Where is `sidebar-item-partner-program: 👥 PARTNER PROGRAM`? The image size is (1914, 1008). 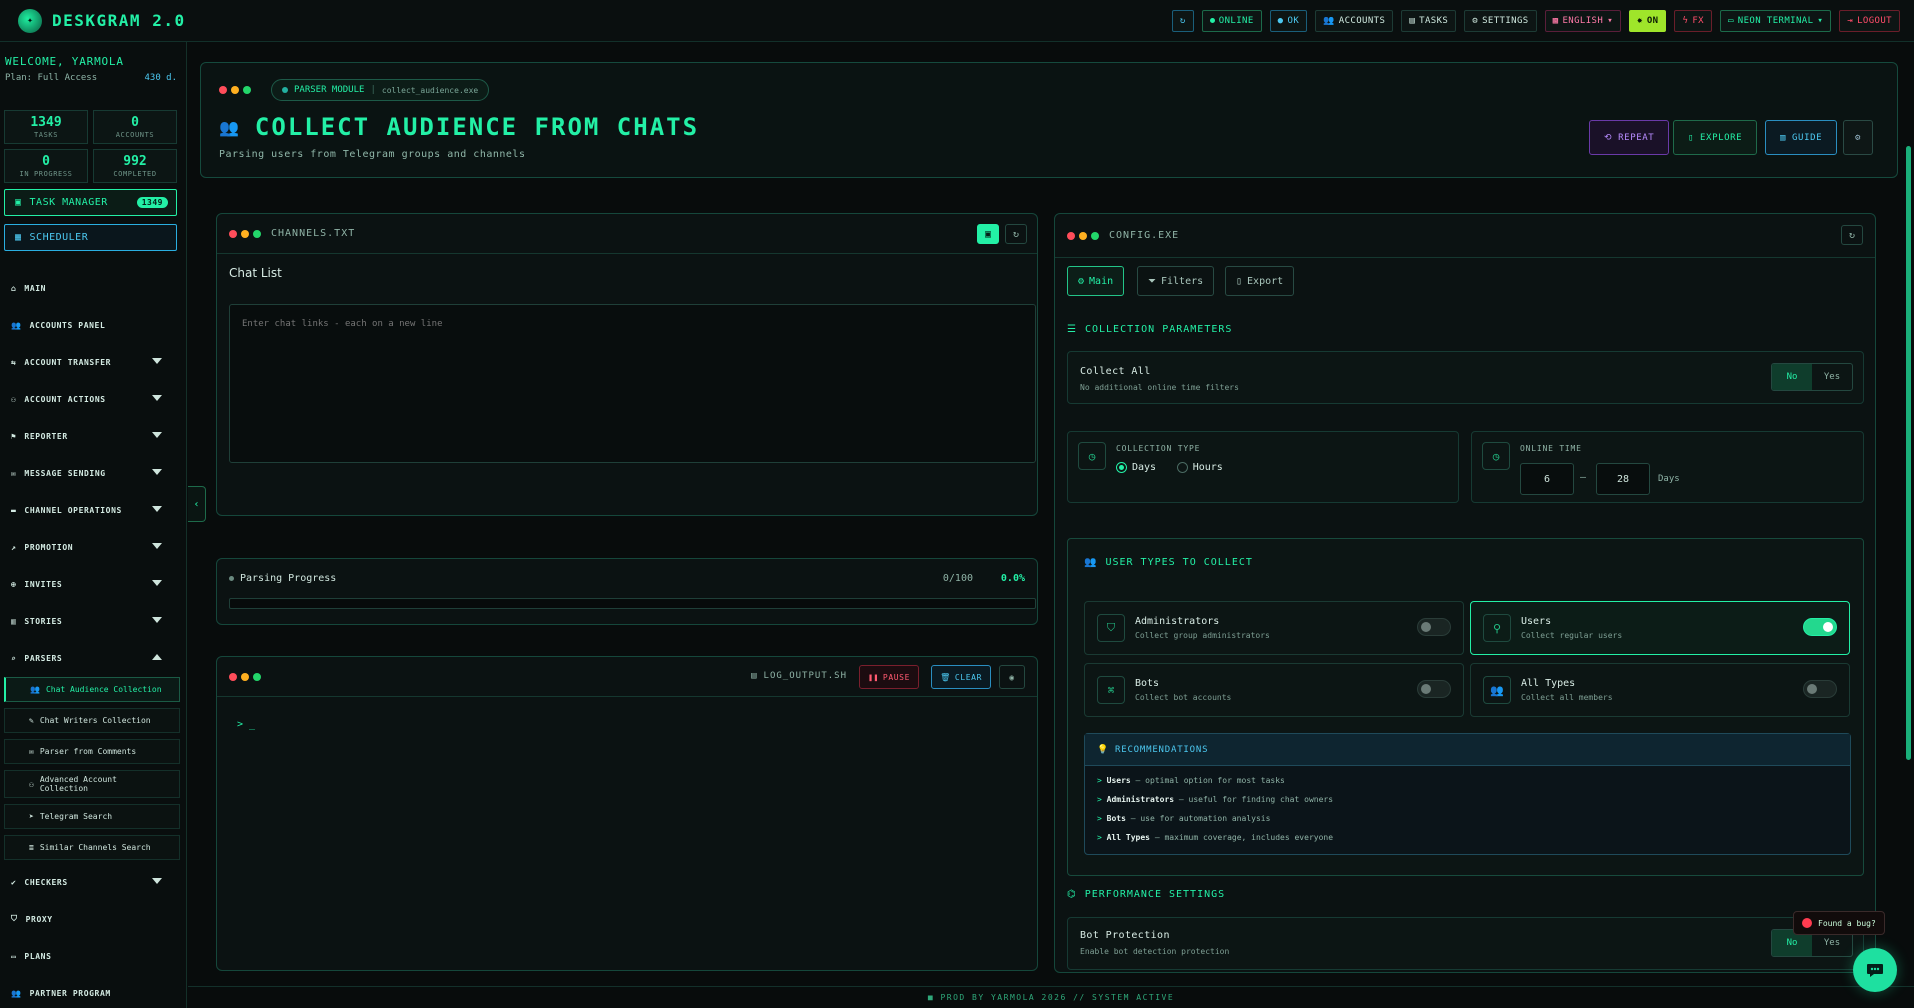
sidebar-item-partner-program: 👥 PARTNER PROGRAM is located at coordinates (93, 993).